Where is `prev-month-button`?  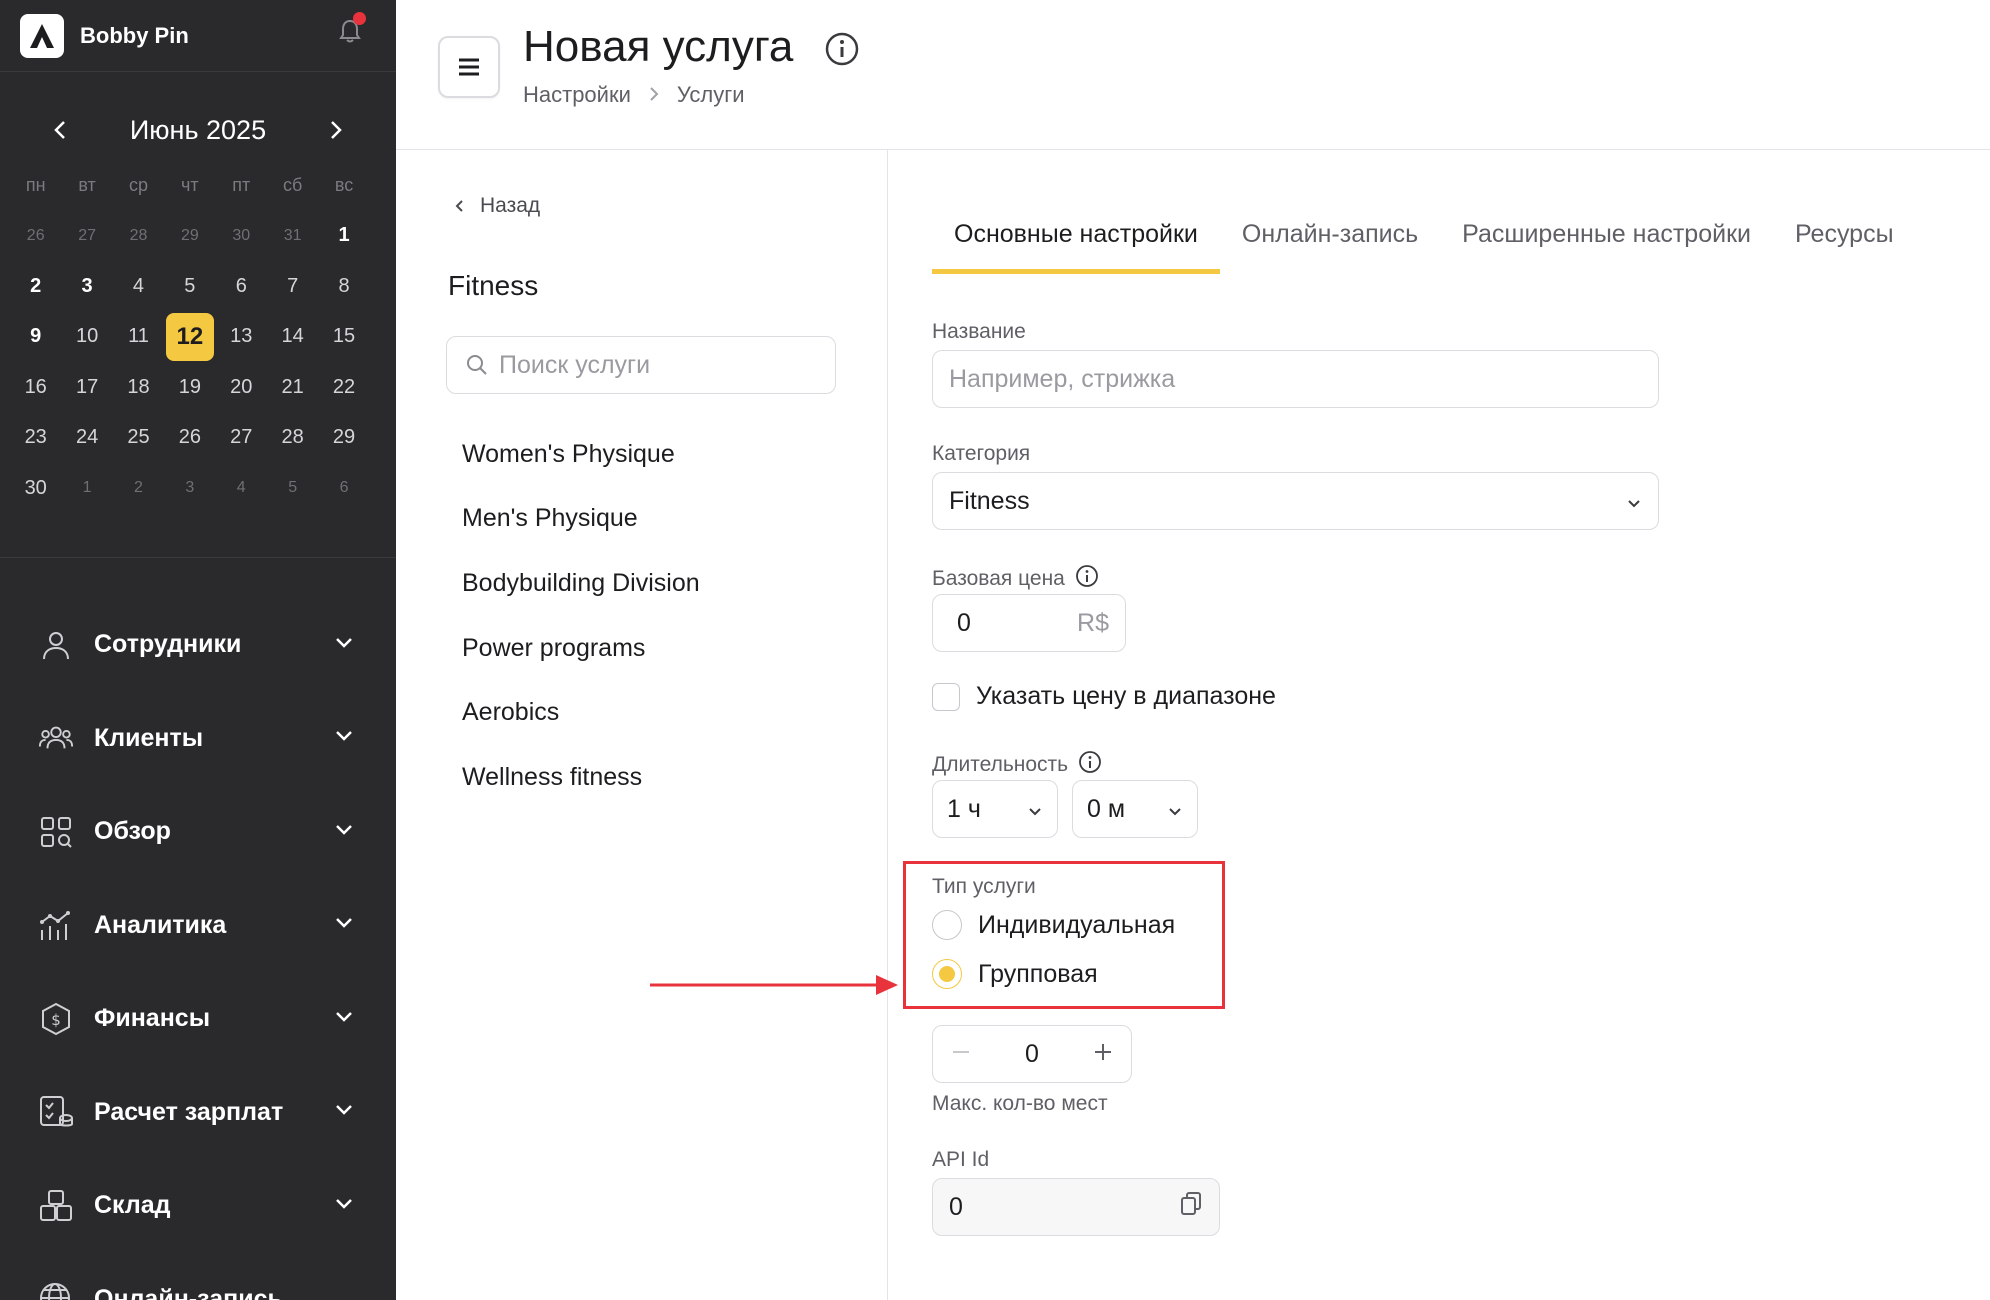
prev-month-button is located at coordinates (60, 130).